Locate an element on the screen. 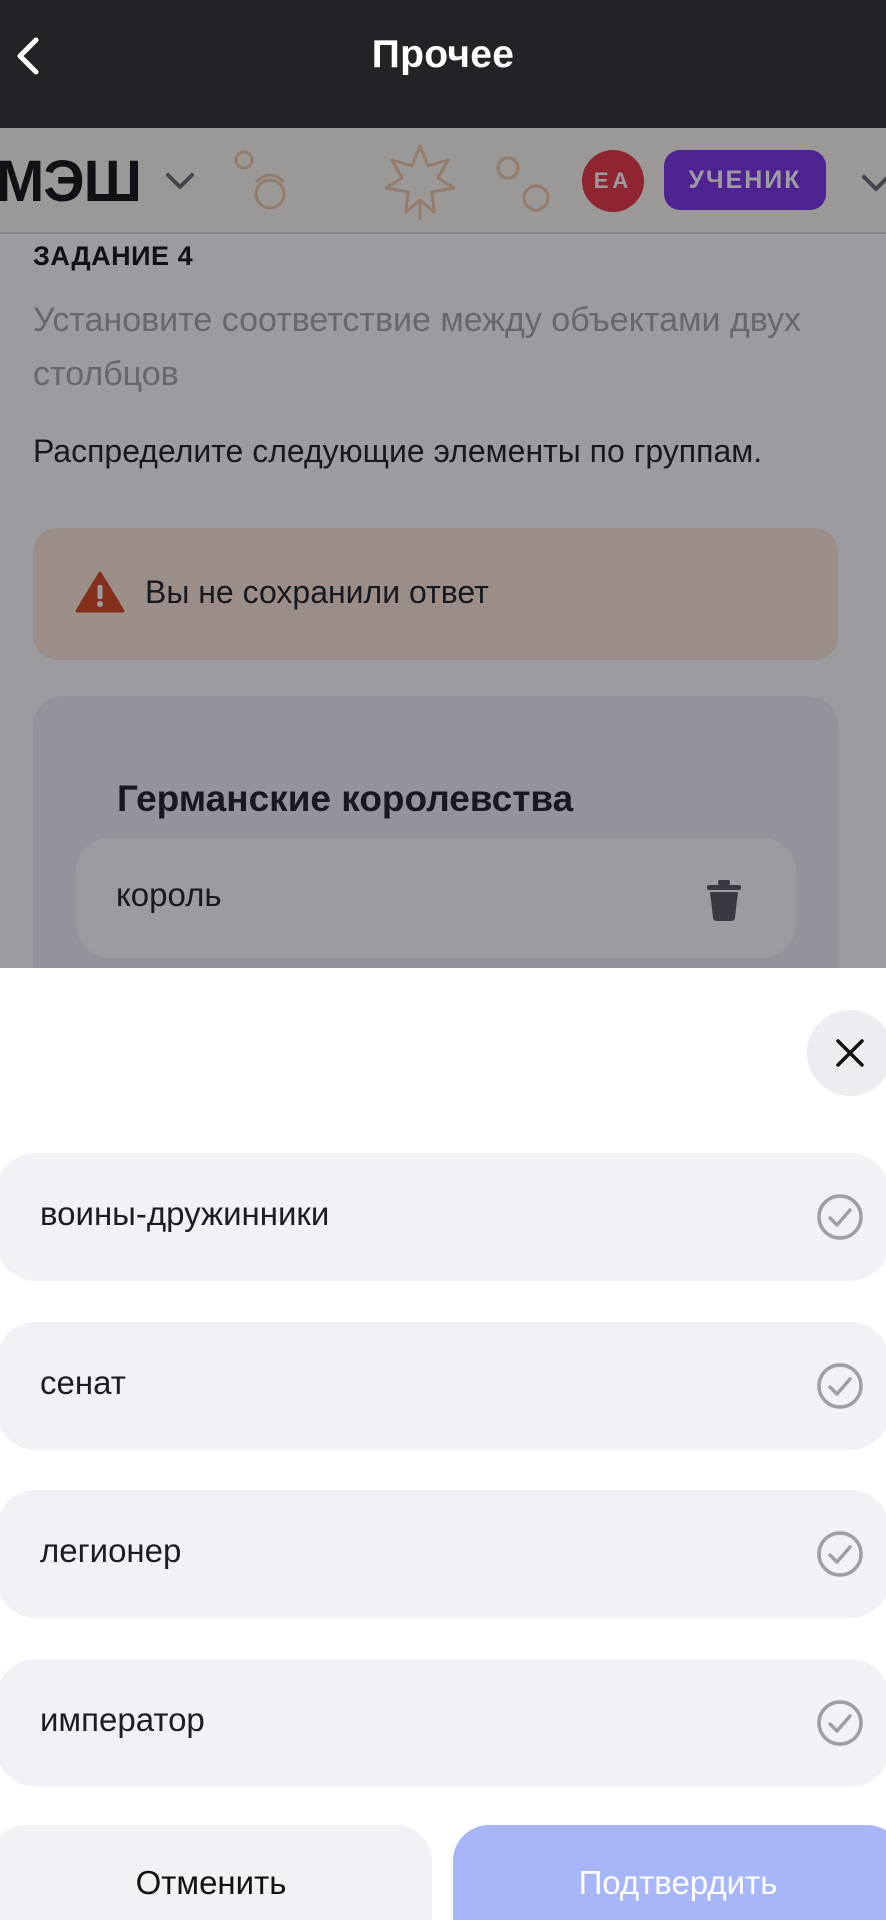 The width and height of the screenshot is (886, 1920). top-navbar: Прочее is located at coordinates (443, 64).